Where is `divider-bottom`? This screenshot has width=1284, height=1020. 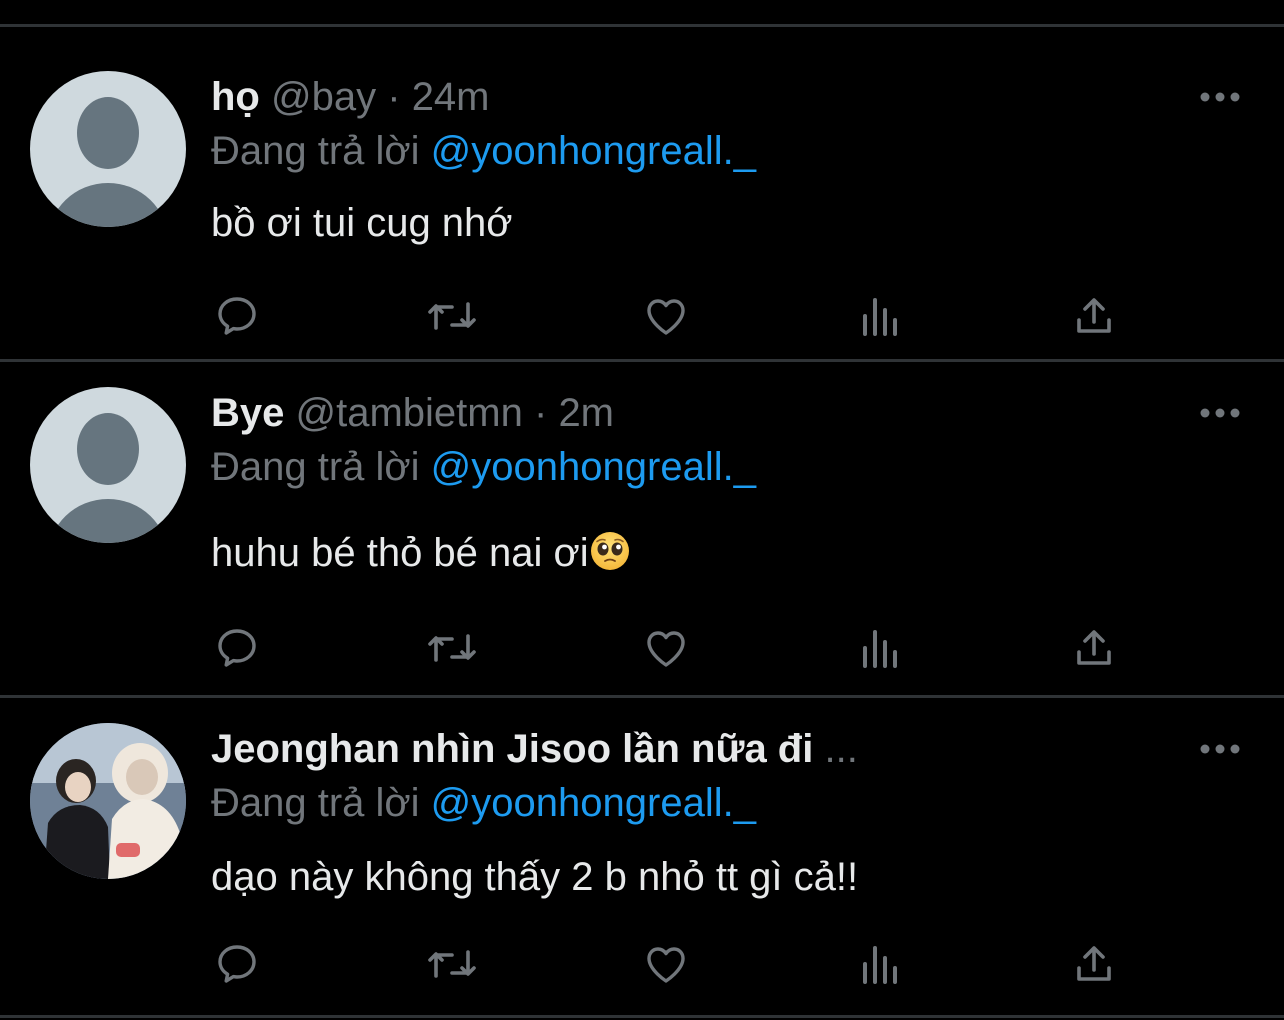 divider-bottom is located at coordinates (642, 1016).